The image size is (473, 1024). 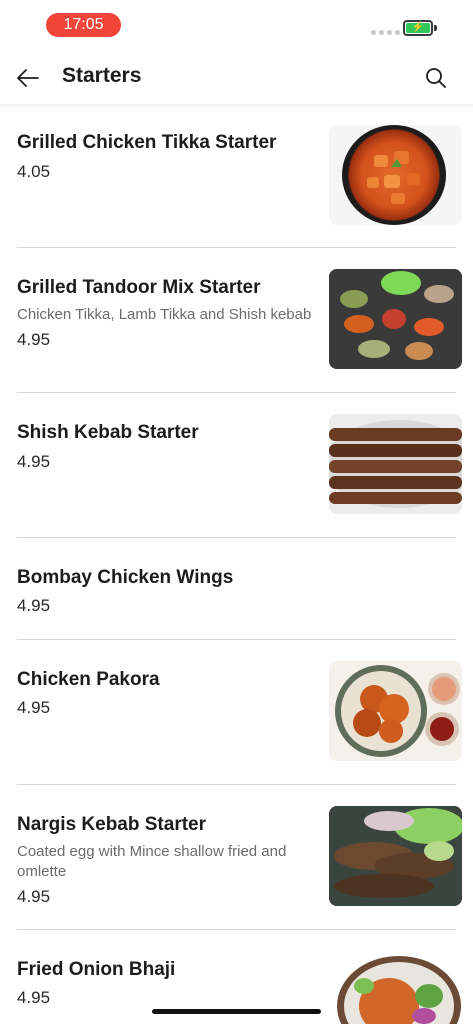 What do you see at coordinates (125, 577) in the screenshot?
I see `item-name: Bombay Chicken Wings` at bounding box center [125, 577].